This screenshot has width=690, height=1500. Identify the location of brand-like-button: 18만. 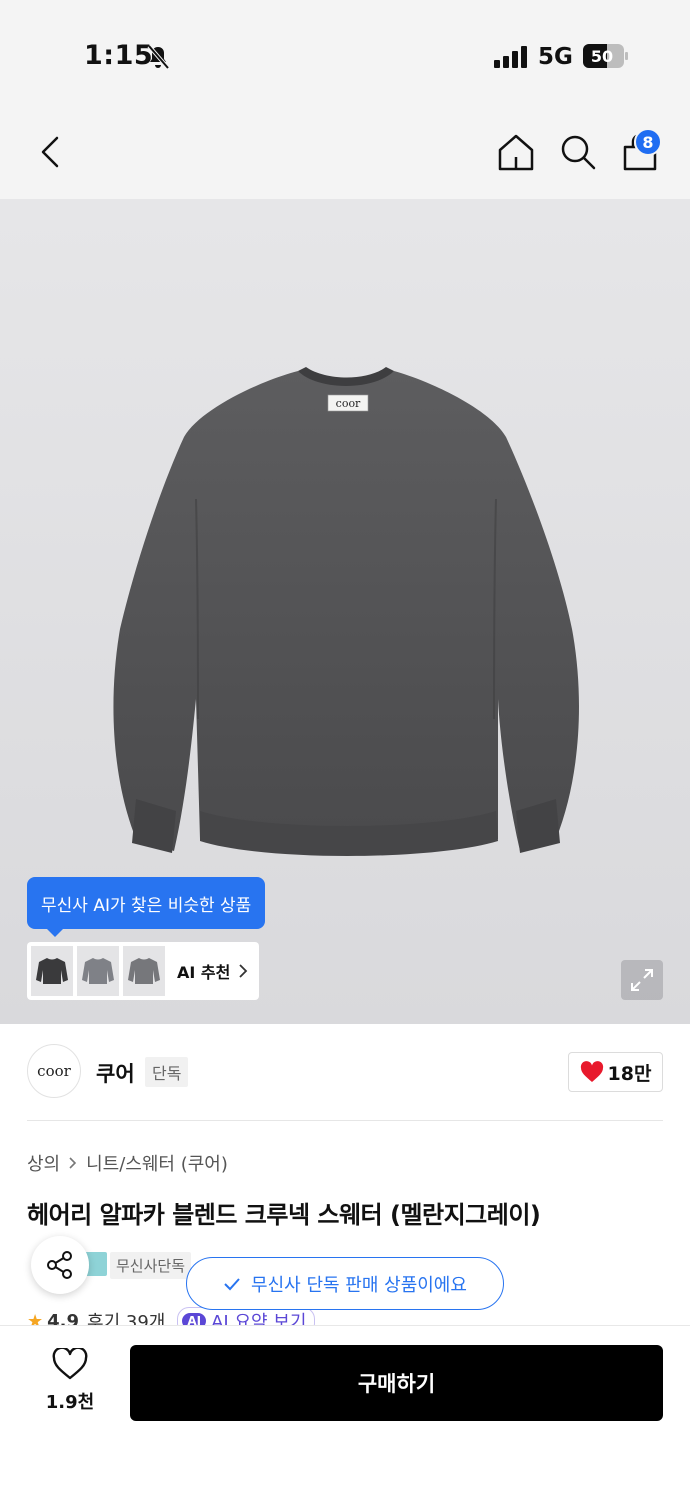
(615, 1072).